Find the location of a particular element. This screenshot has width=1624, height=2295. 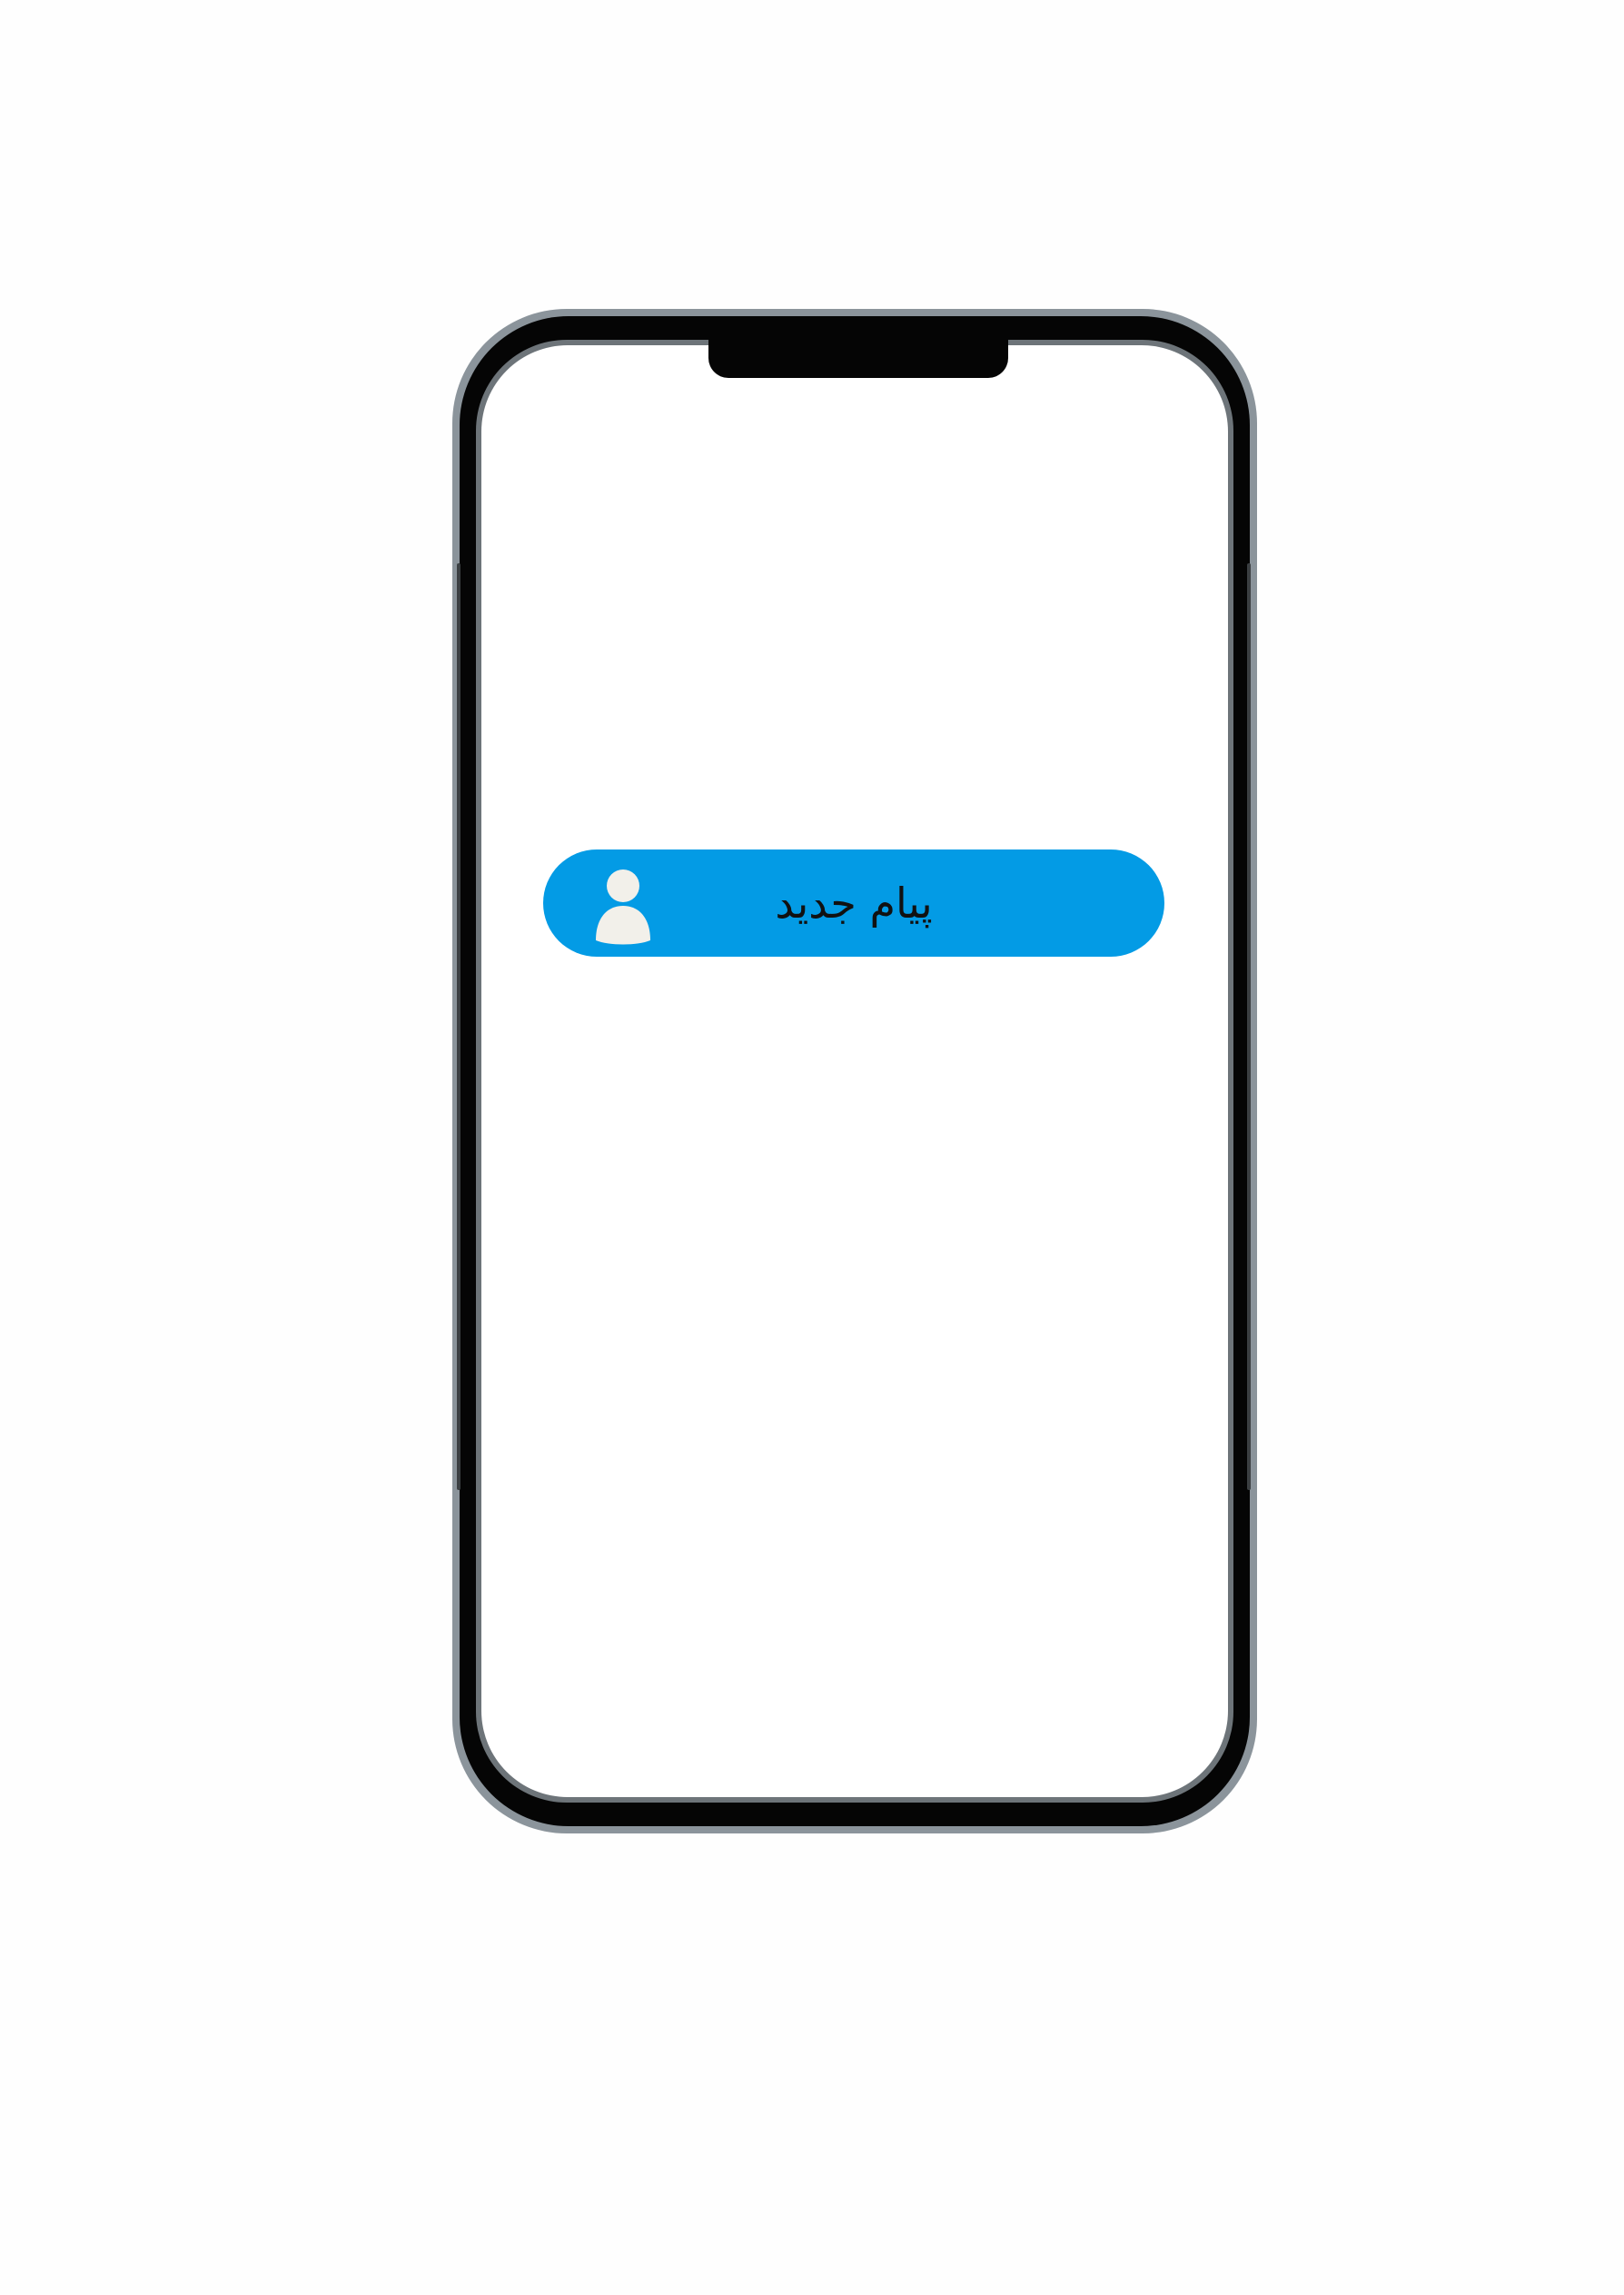

phone-notch is located at coordinates (858, 358).